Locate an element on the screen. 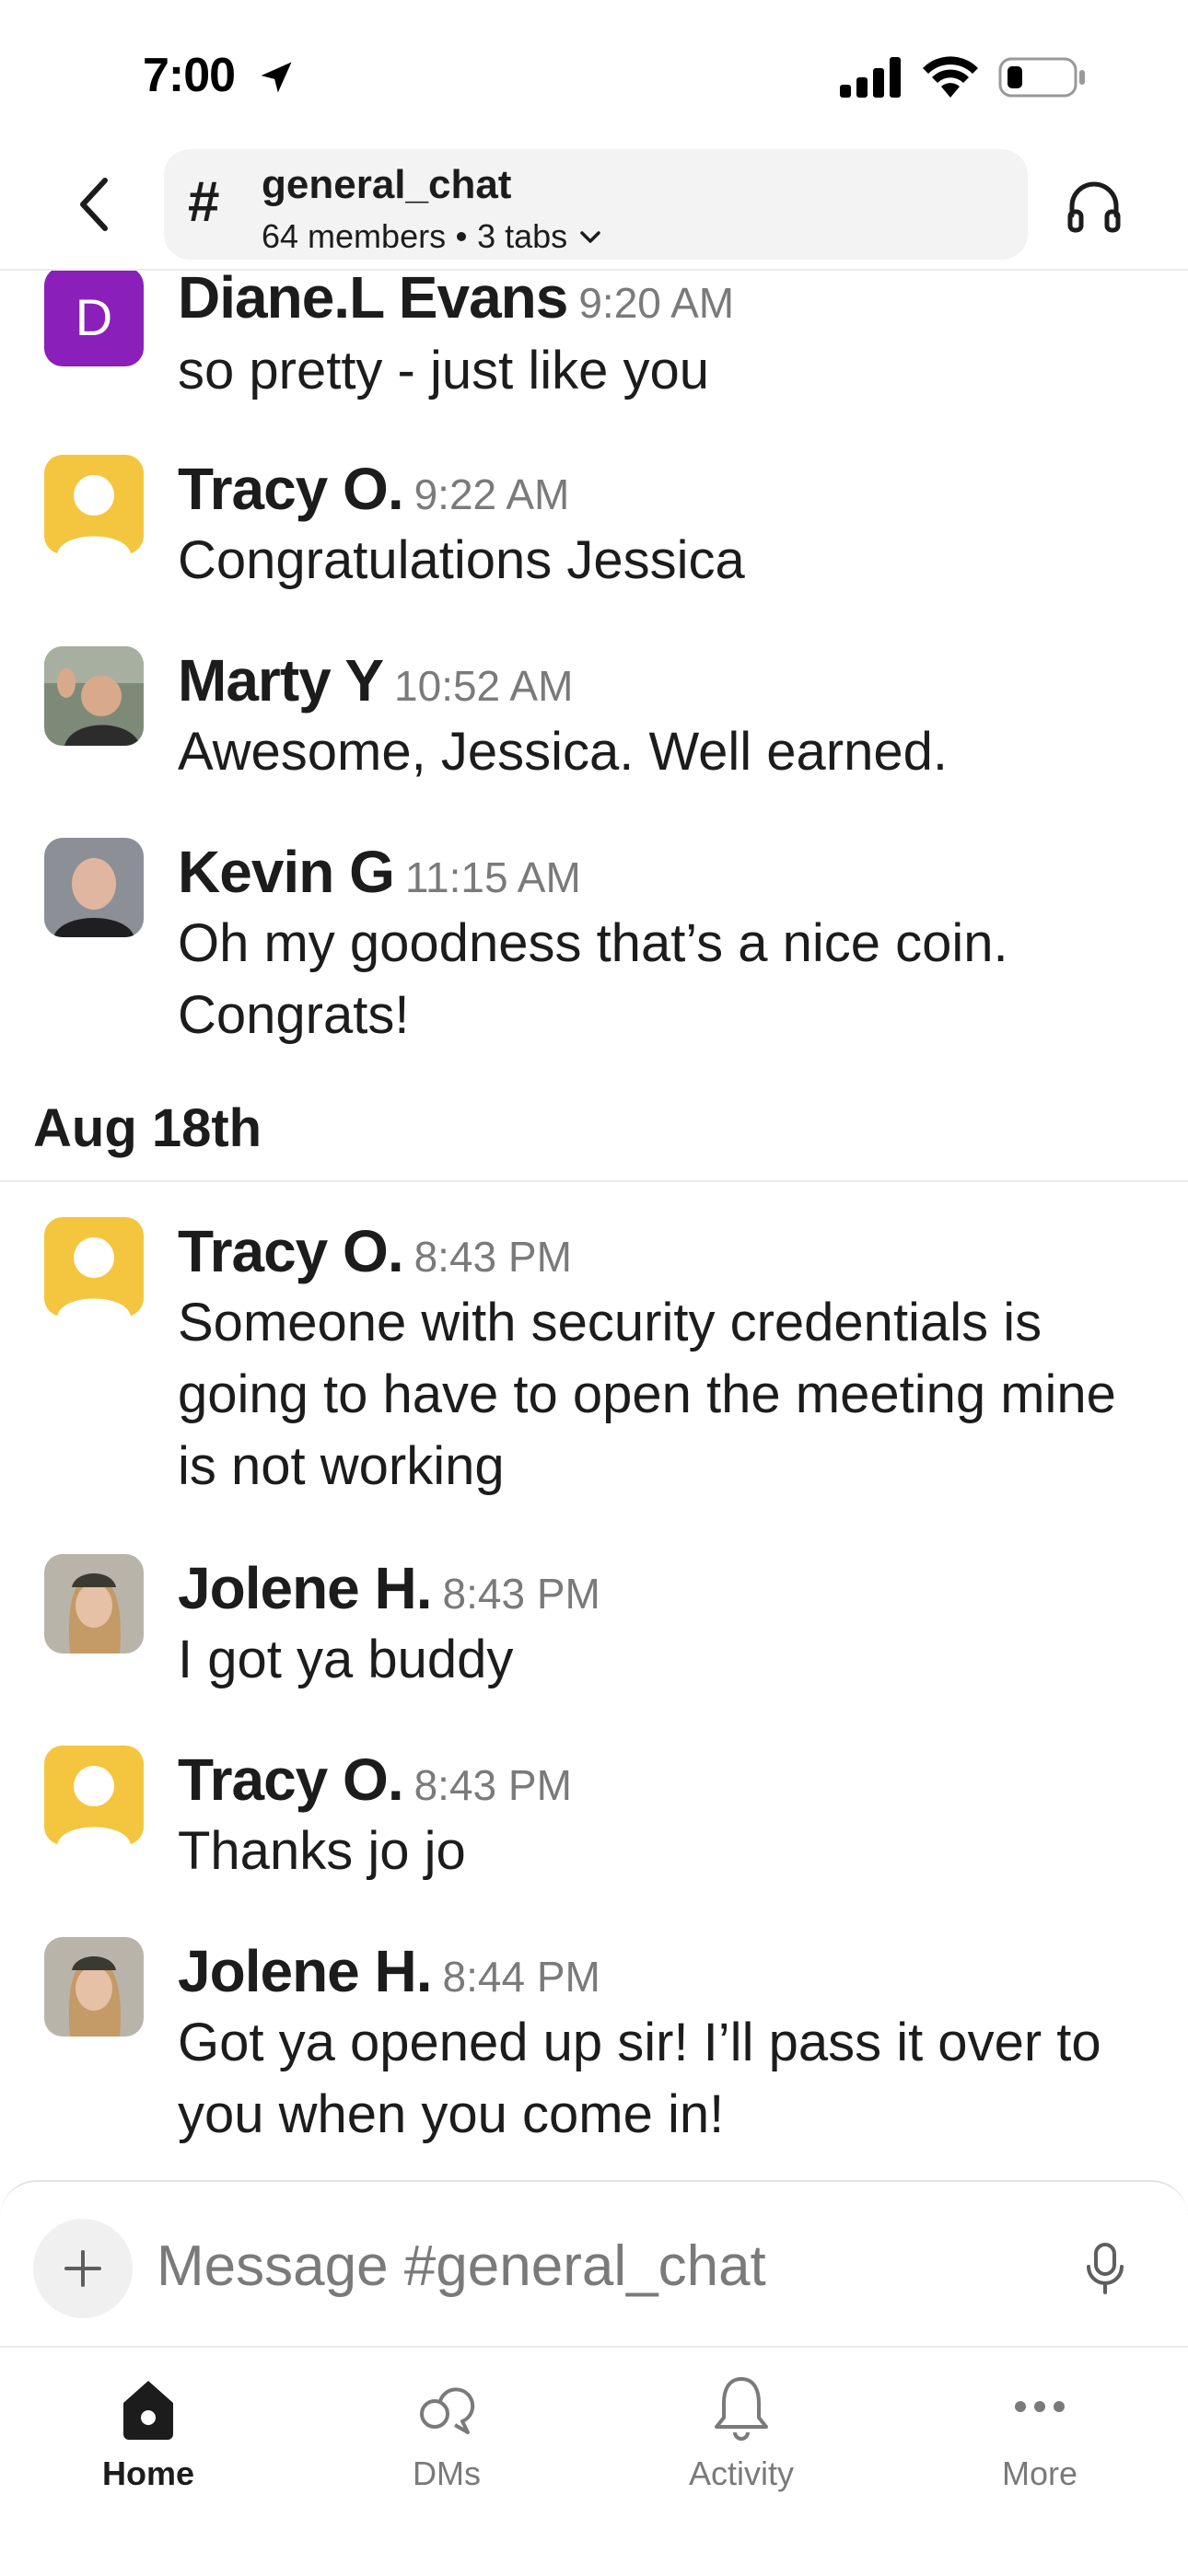 The image size is (1188, 2576). bell-icon is located at coordinates (741, 2409).